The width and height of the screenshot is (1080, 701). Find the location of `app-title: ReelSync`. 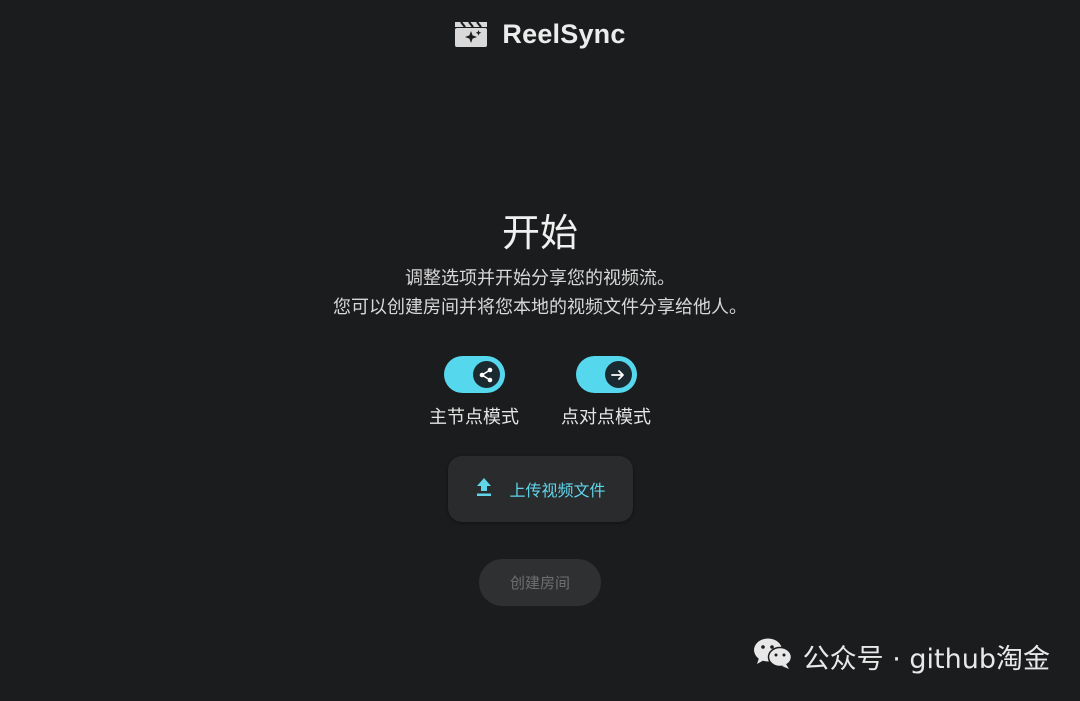

app-title: ReelSync is located at coordinates (564, 33).